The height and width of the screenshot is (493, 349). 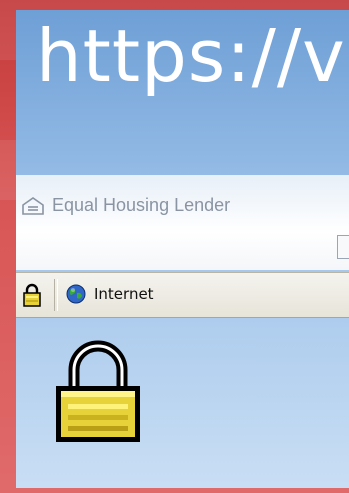 I want to click on padlock-icon, so click(x=32, y=295).